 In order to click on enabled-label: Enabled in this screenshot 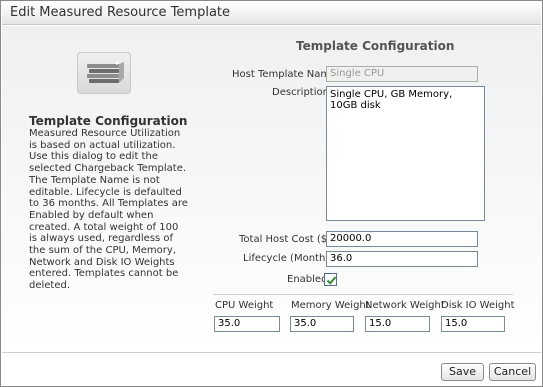, I will do `click(307, 279)`.